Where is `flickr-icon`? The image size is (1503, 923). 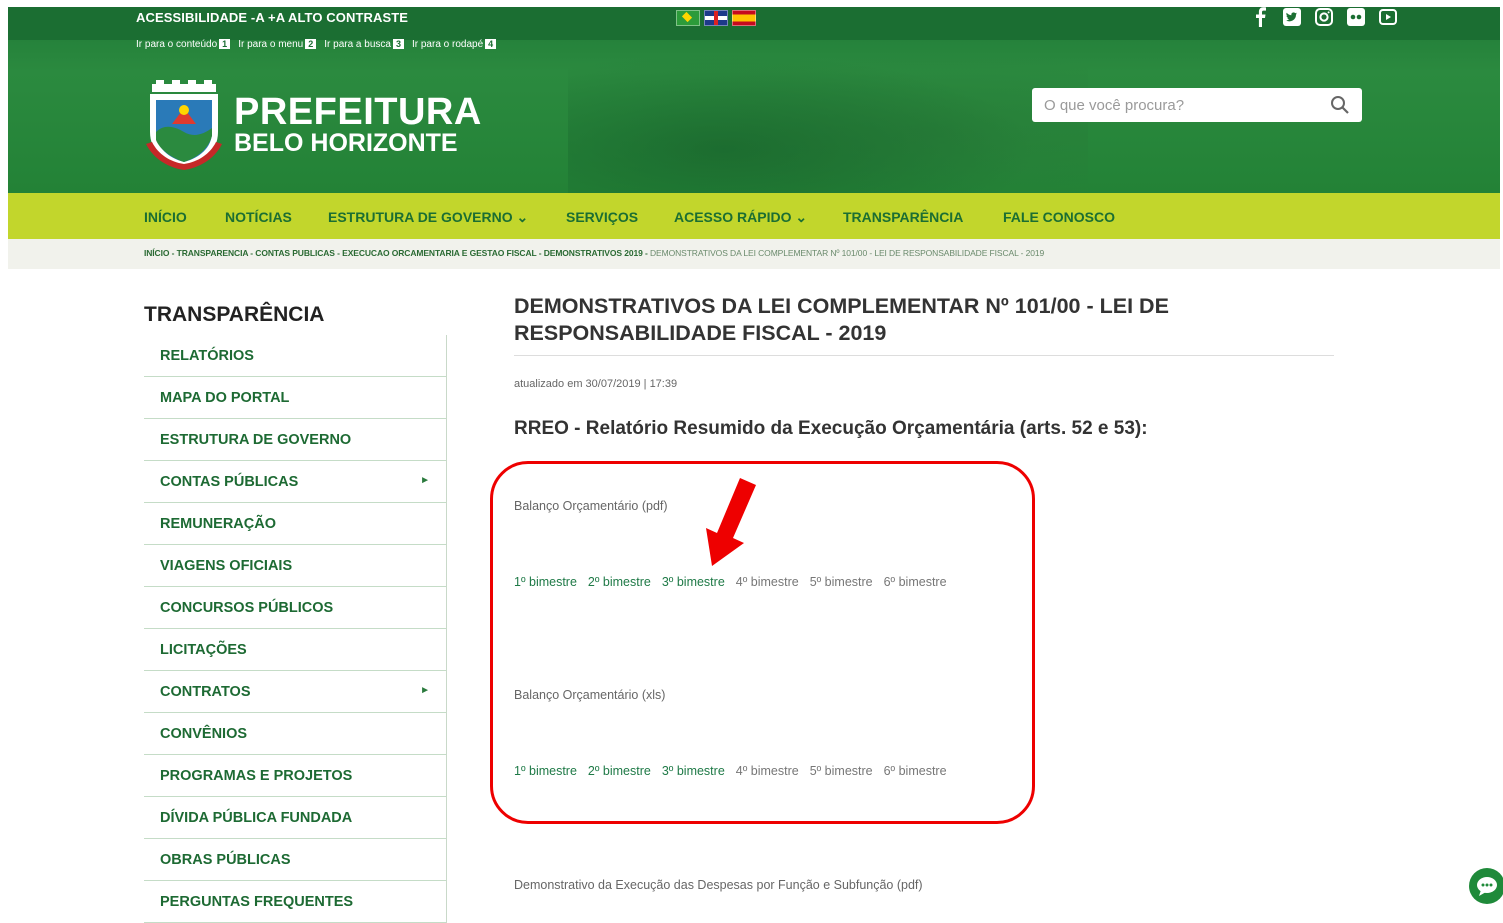
flickr-icon is located at coordinates (1356, 17).